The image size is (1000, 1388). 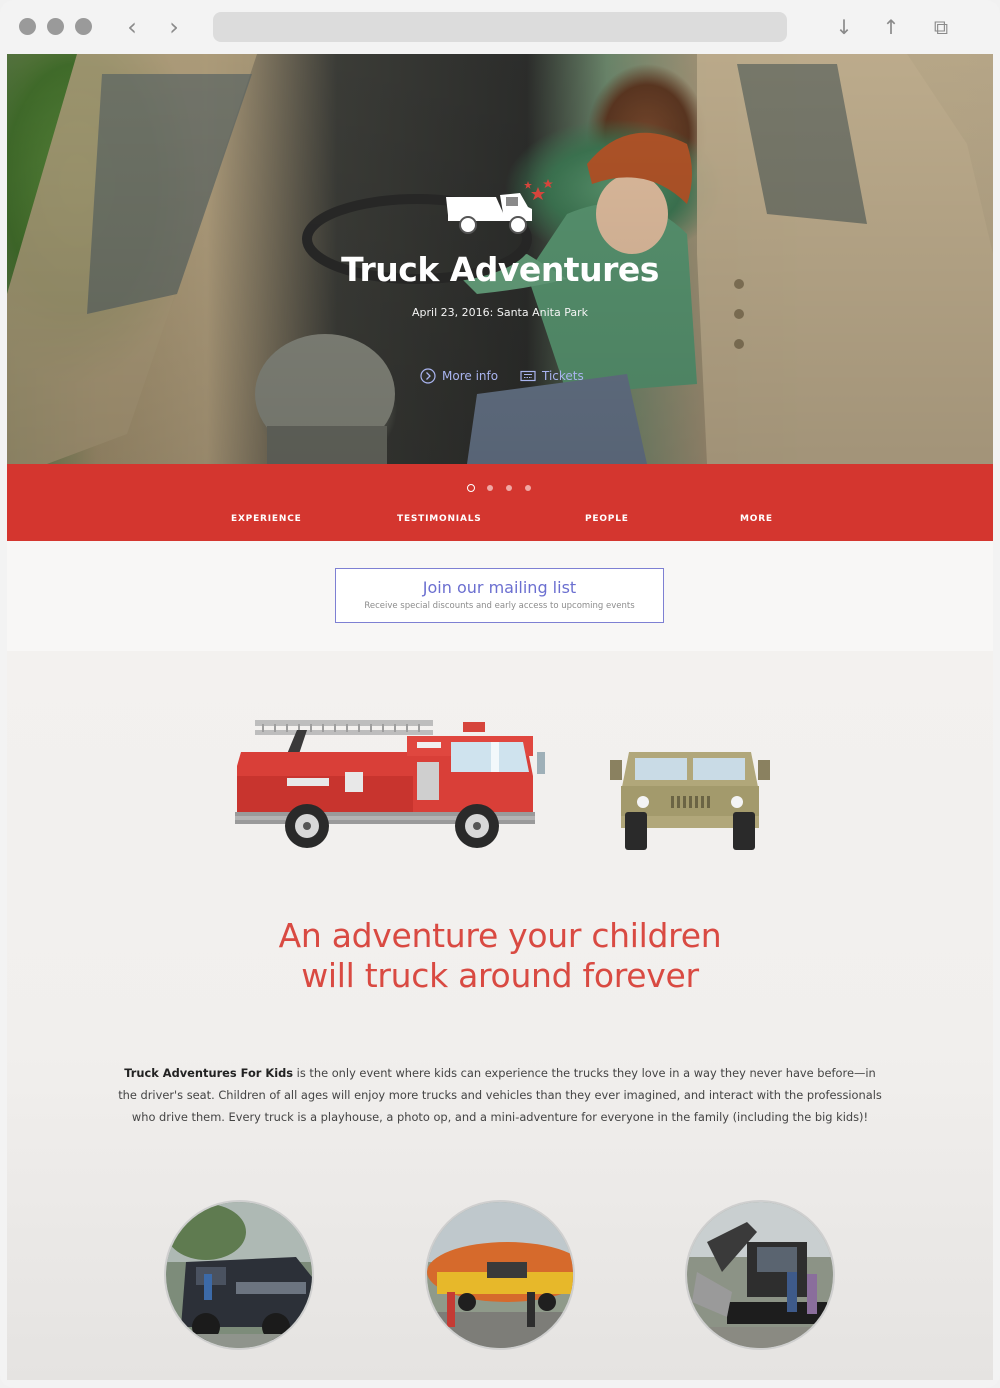 What do you see at coordinates (500, 935) in the screenshot?
I see `headline-line-1: An adventure your children` at bounding box center [500, 935].